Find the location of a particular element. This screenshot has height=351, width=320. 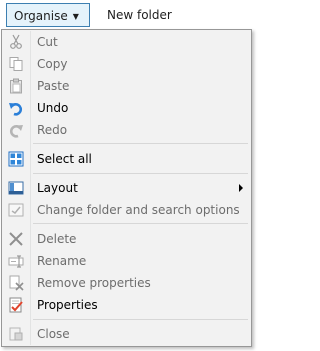

submenu-arrow-icon is located at coordinates (241, 188).